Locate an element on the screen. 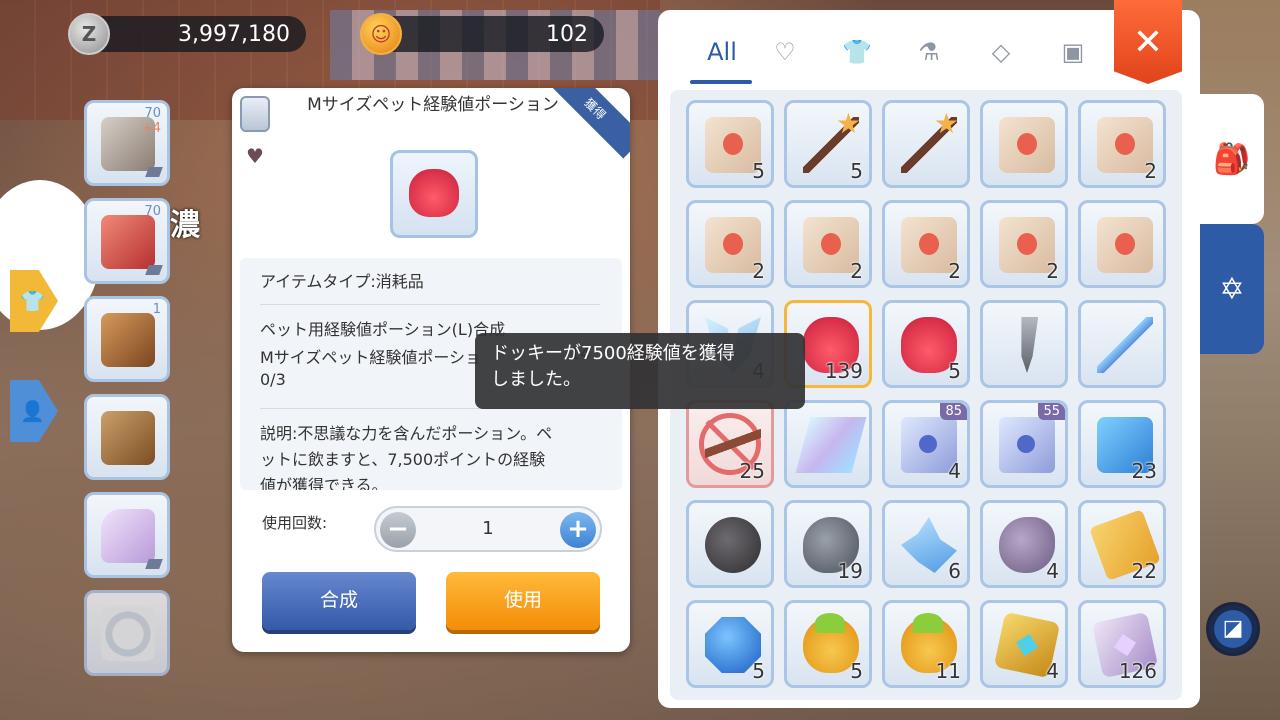 The image size is (1280, 720). inventory-slot: 11 is located at coordinates (926, 644).